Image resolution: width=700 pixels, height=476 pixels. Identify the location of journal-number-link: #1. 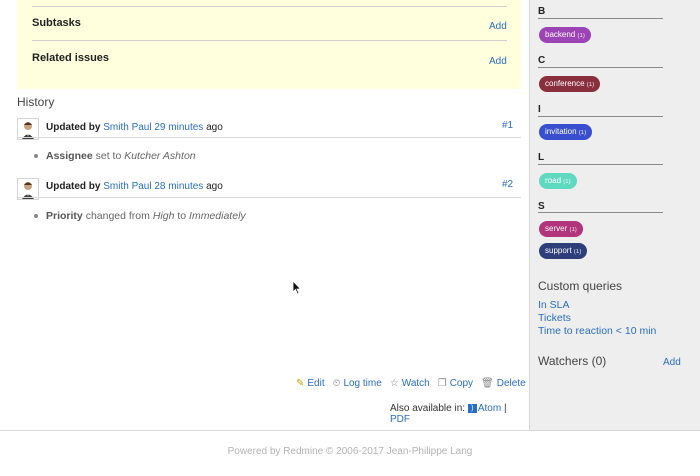
(507, 125).